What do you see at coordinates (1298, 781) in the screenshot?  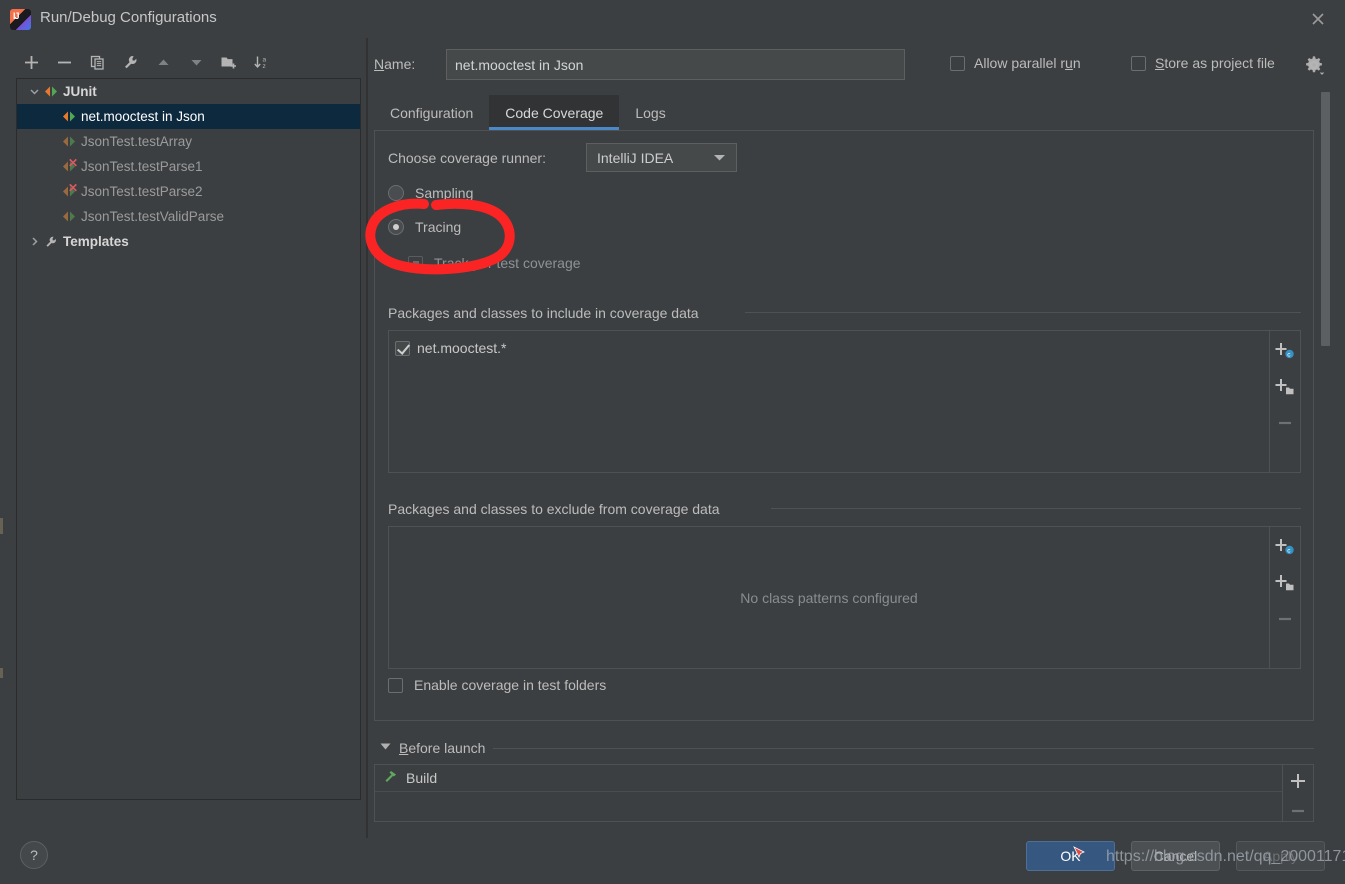 I see `add-task-button` at bounding box center [1298, 781].